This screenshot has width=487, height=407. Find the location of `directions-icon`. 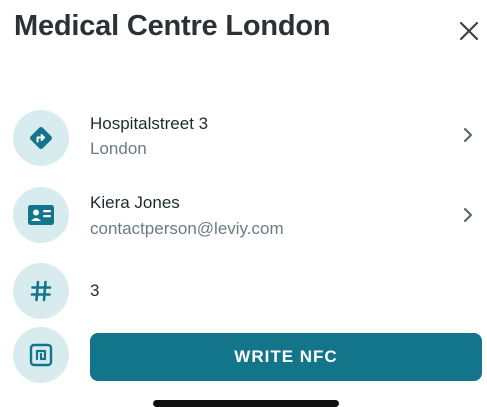

directions-icon is located at coordinates (41, 138).